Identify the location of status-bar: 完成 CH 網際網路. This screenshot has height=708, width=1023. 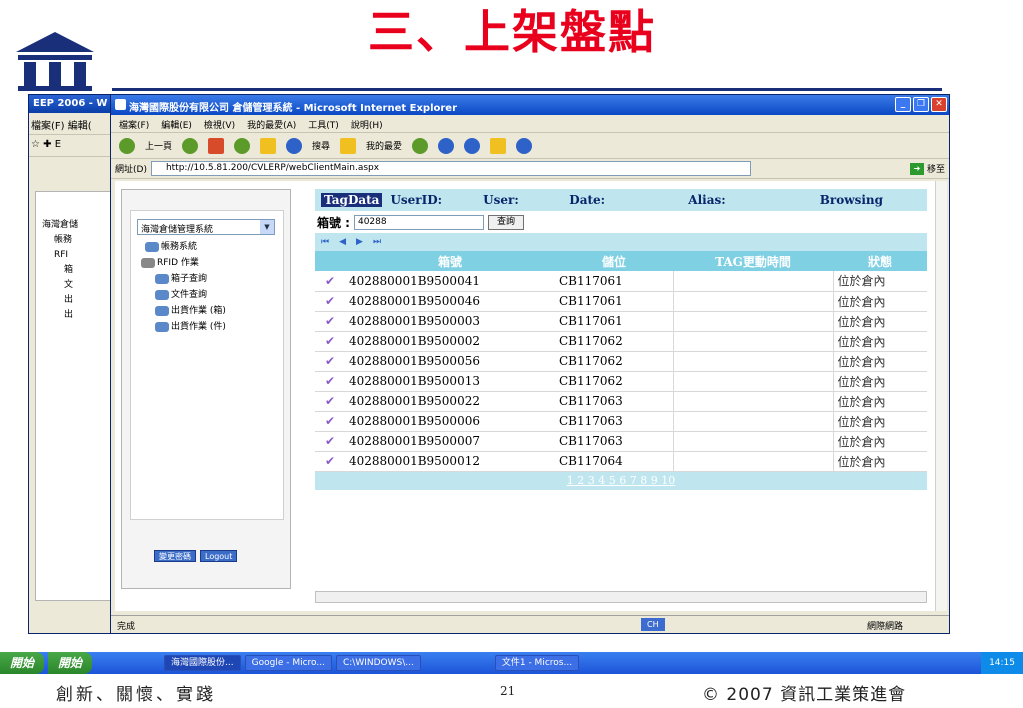
(530, 624).